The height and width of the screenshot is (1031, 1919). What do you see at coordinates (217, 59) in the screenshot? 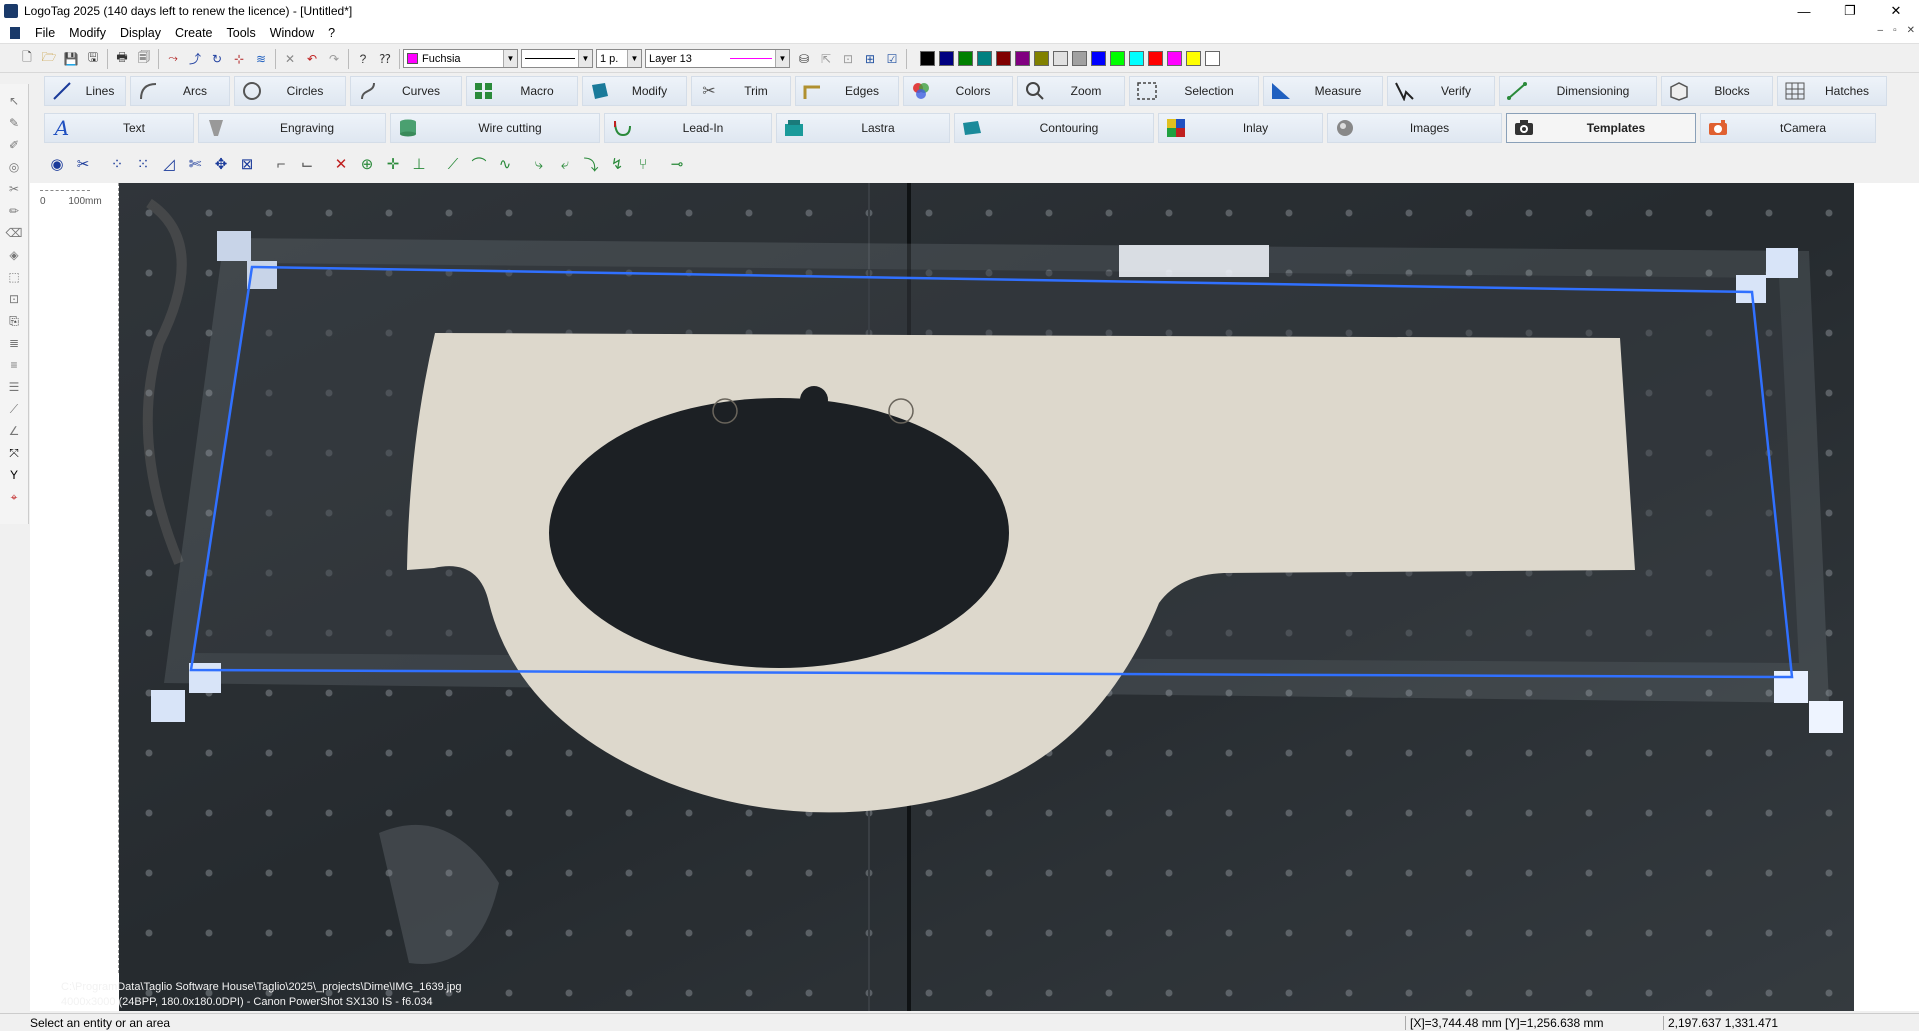
I see `orbit-icon: ↻` at bounding box center [217, 59].